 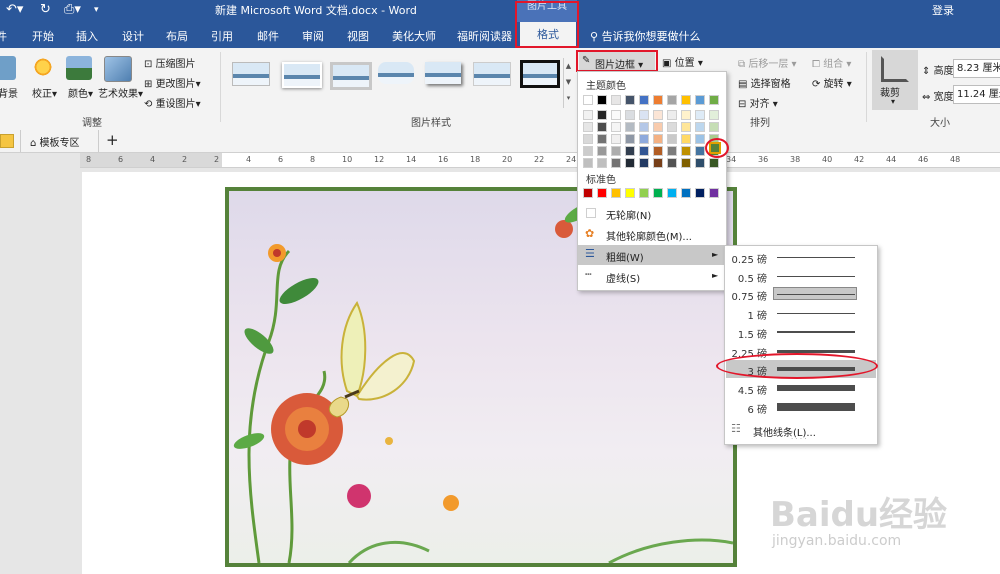 What do you see at coordinates (801, 294) in the screenshot?
I see `weight-option: 0.75 磅` at bounding box center [801, 294].